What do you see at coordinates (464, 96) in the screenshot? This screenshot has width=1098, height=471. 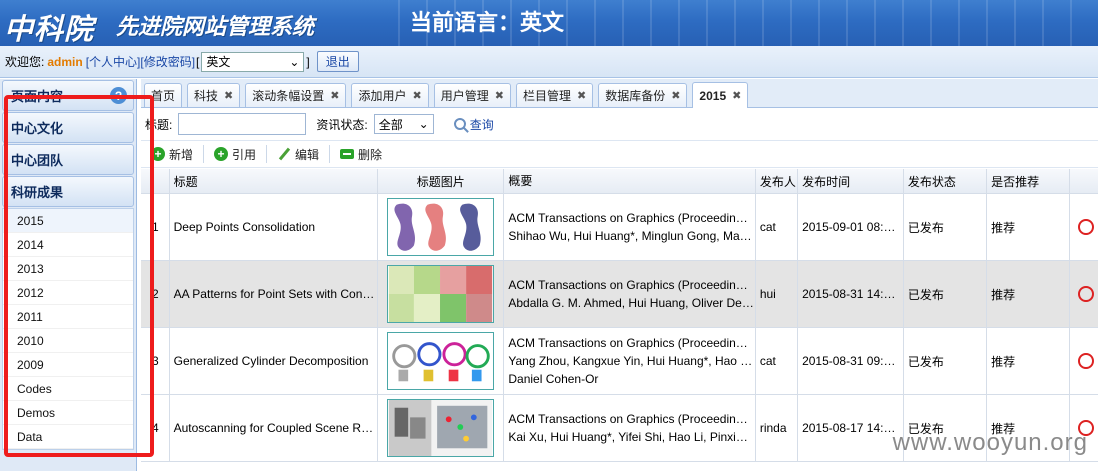 I see `tab-label: 用户管理` at bounding box center [464, 96].